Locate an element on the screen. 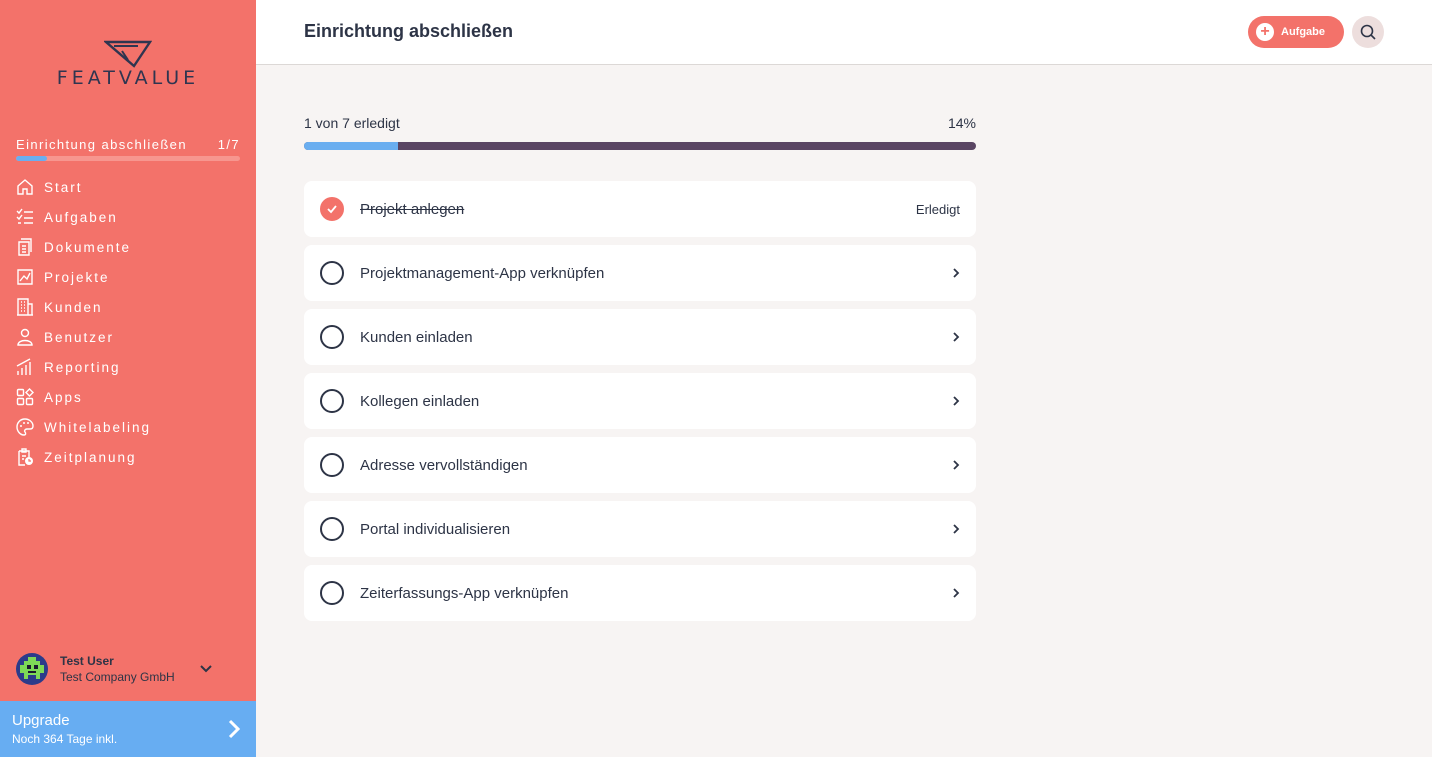 This screenshot has height=757, width=1432. bar-chart-icon is located at coordinates (23, 366).